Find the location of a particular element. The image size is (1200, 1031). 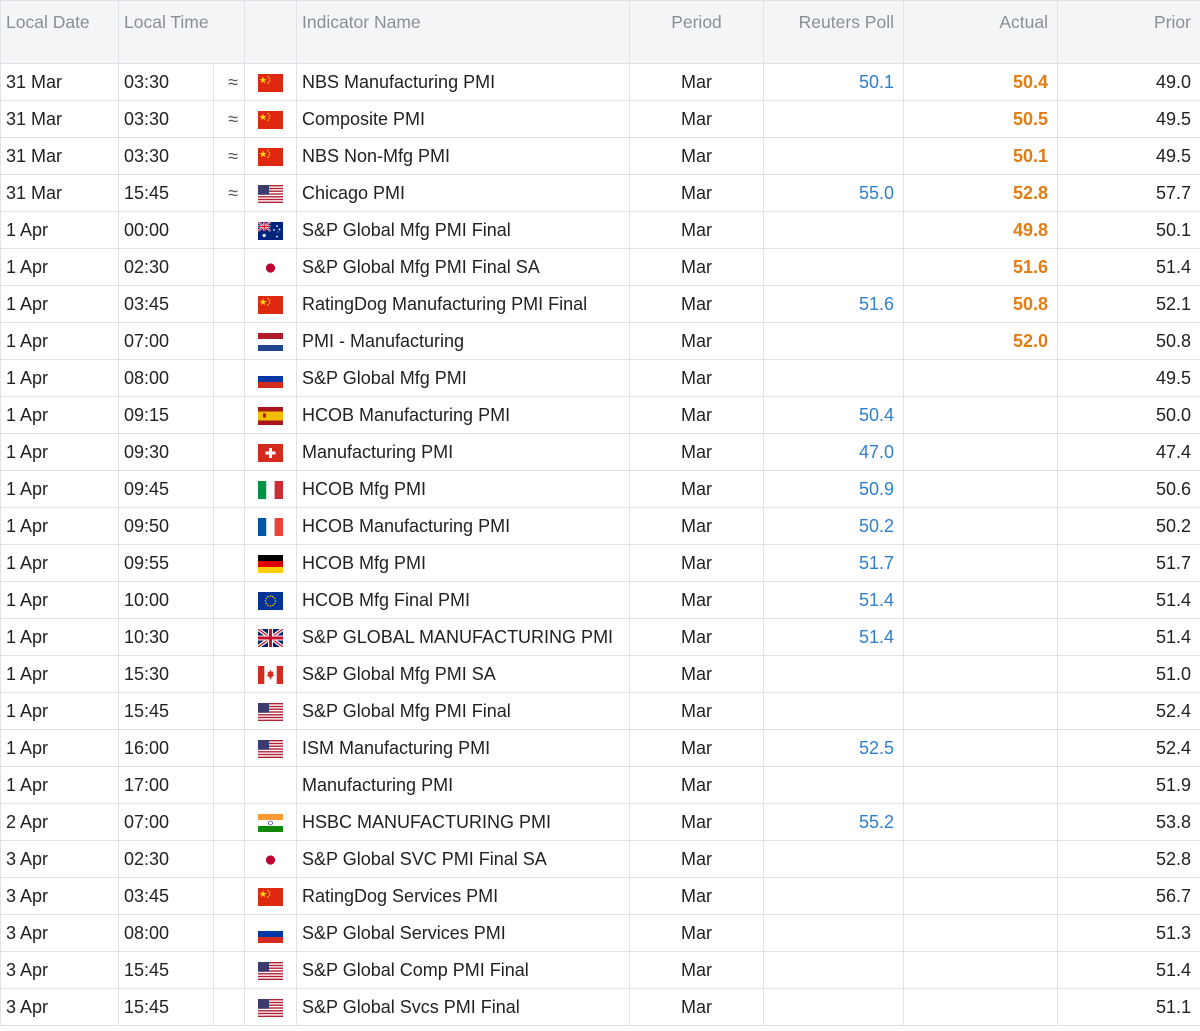

row-actual: 50.4 is located at coordinates (980, 82).